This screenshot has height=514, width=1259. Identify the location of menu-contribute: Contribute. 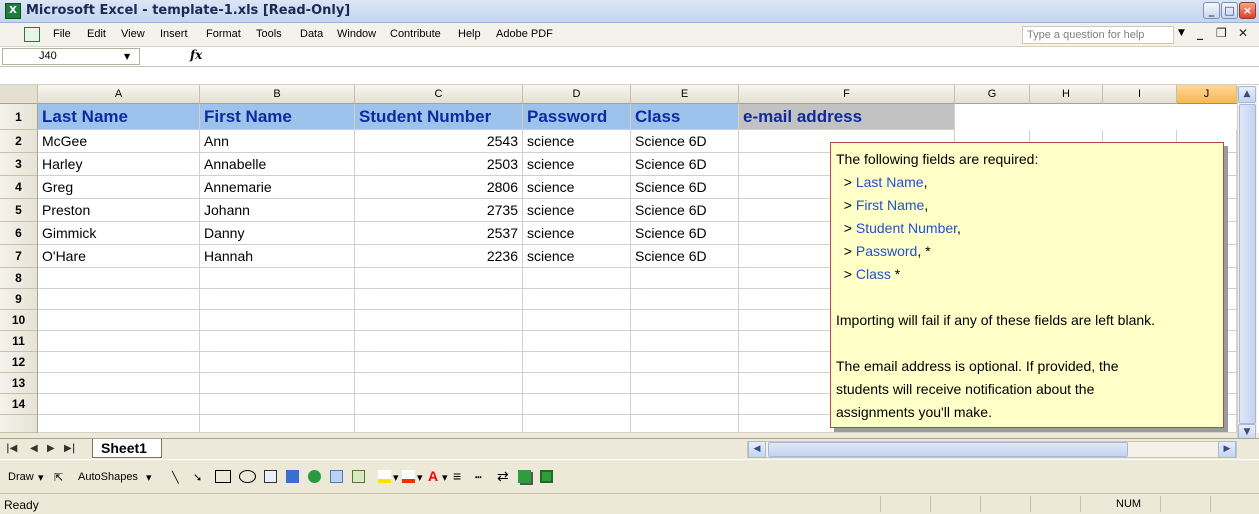
(415, 34).